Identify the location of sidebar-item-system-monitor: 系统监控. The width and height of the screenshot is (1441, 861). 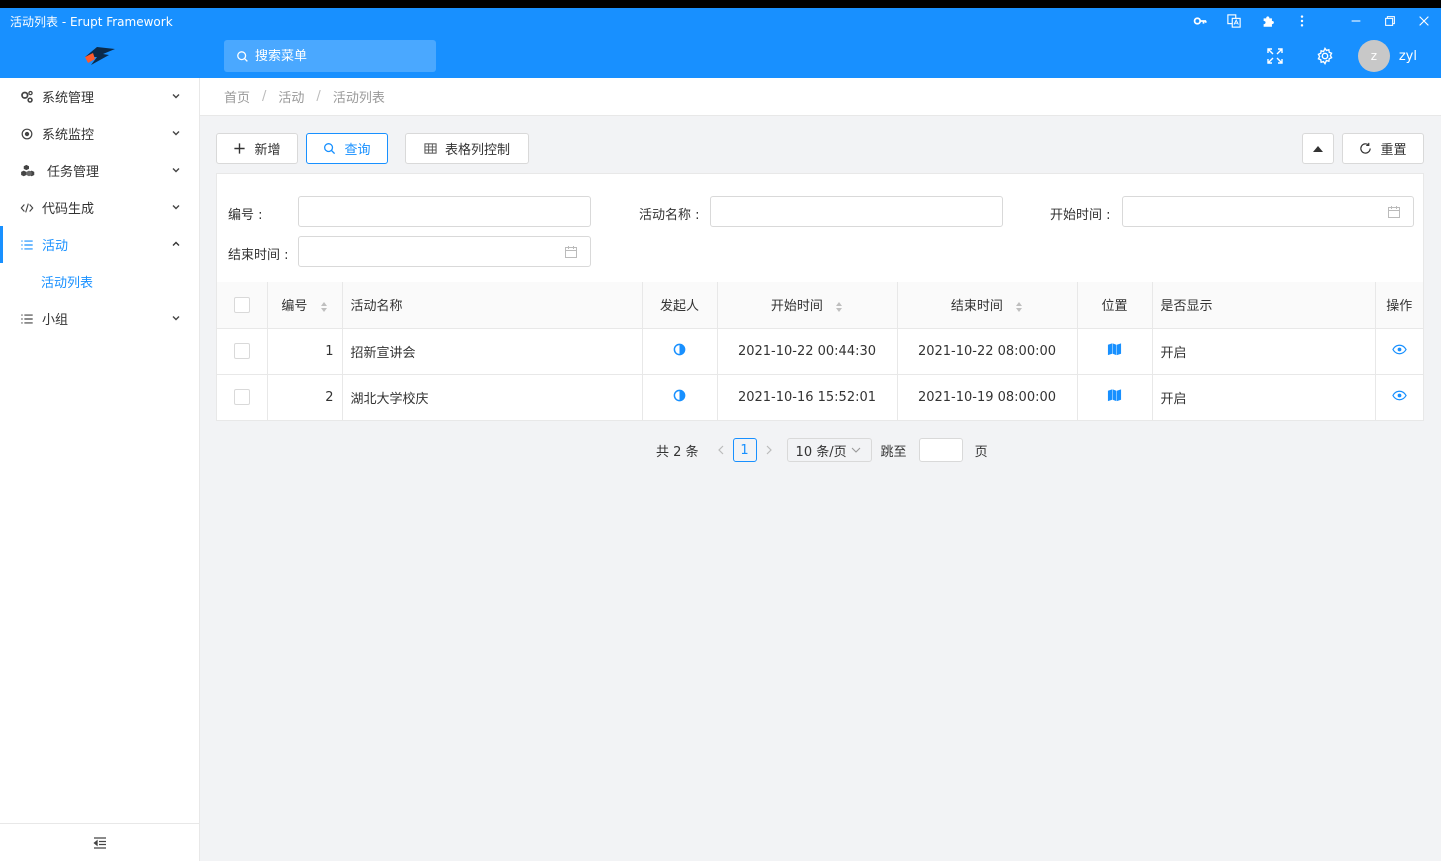
(99, 133).